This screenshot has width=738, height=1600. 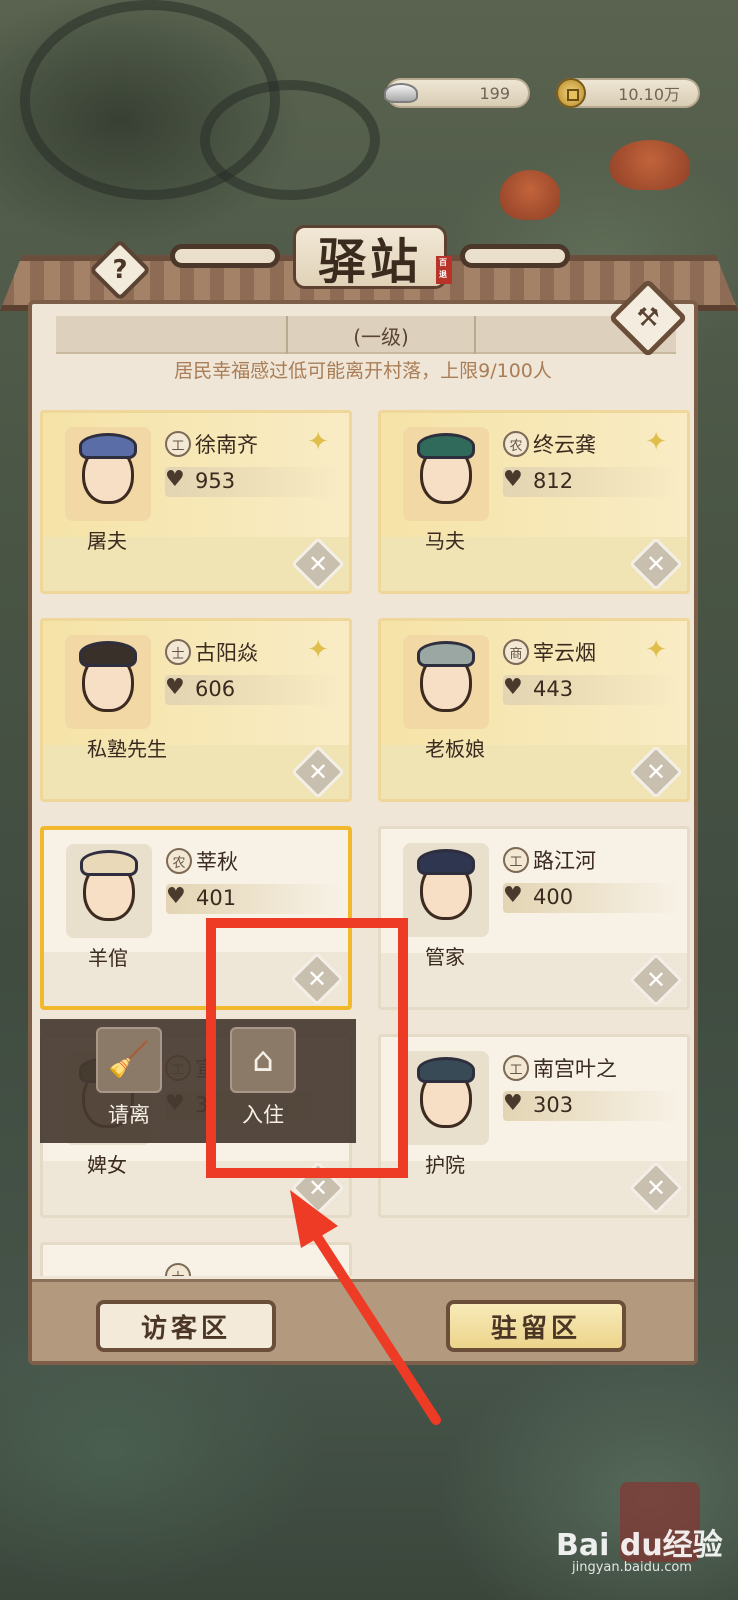 What do you see at coordinates (553, 689) in the screenshot?
I see `happiness-score: 443` at bounding box center [553, 689].